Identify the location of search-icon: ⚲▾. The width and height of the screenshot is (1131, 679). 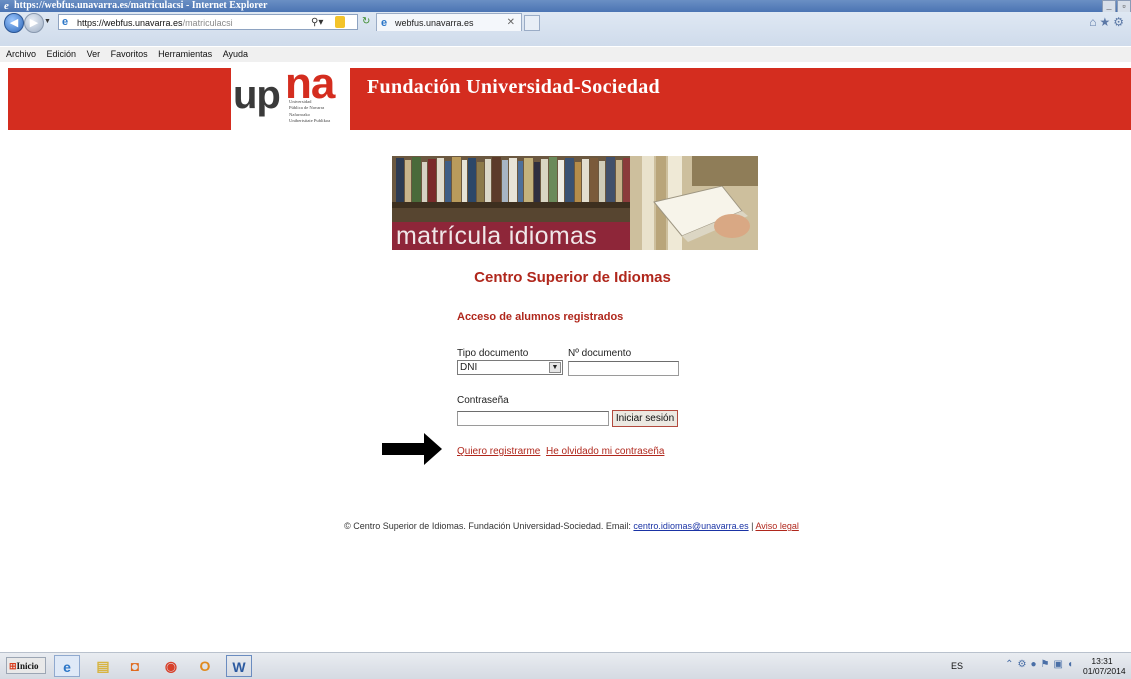
(317, 22).